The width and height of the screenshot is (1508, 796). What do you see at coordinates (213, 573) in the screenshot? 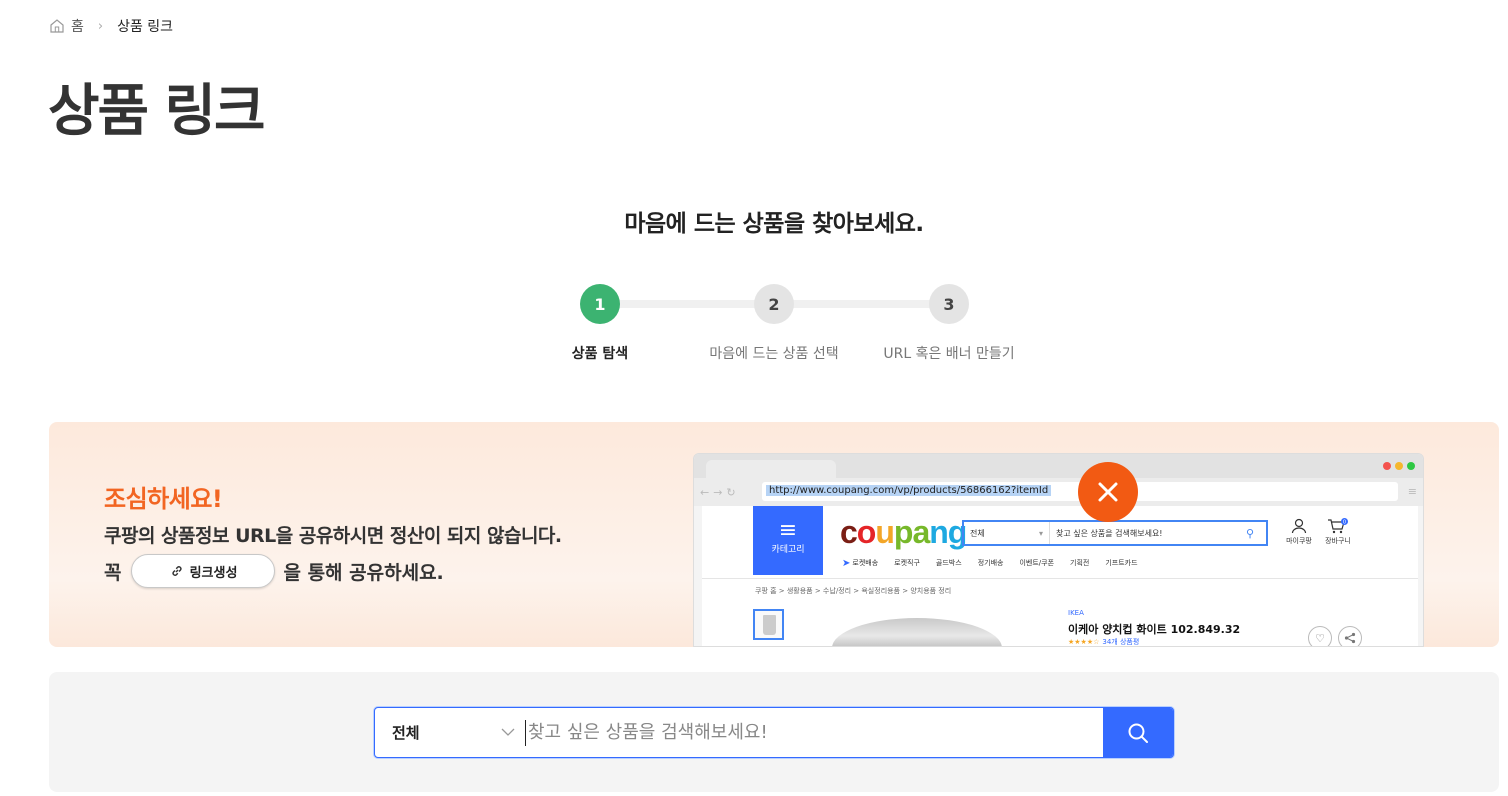
I see `link-create-label: 링크생성` at bounding box center [213, 573].